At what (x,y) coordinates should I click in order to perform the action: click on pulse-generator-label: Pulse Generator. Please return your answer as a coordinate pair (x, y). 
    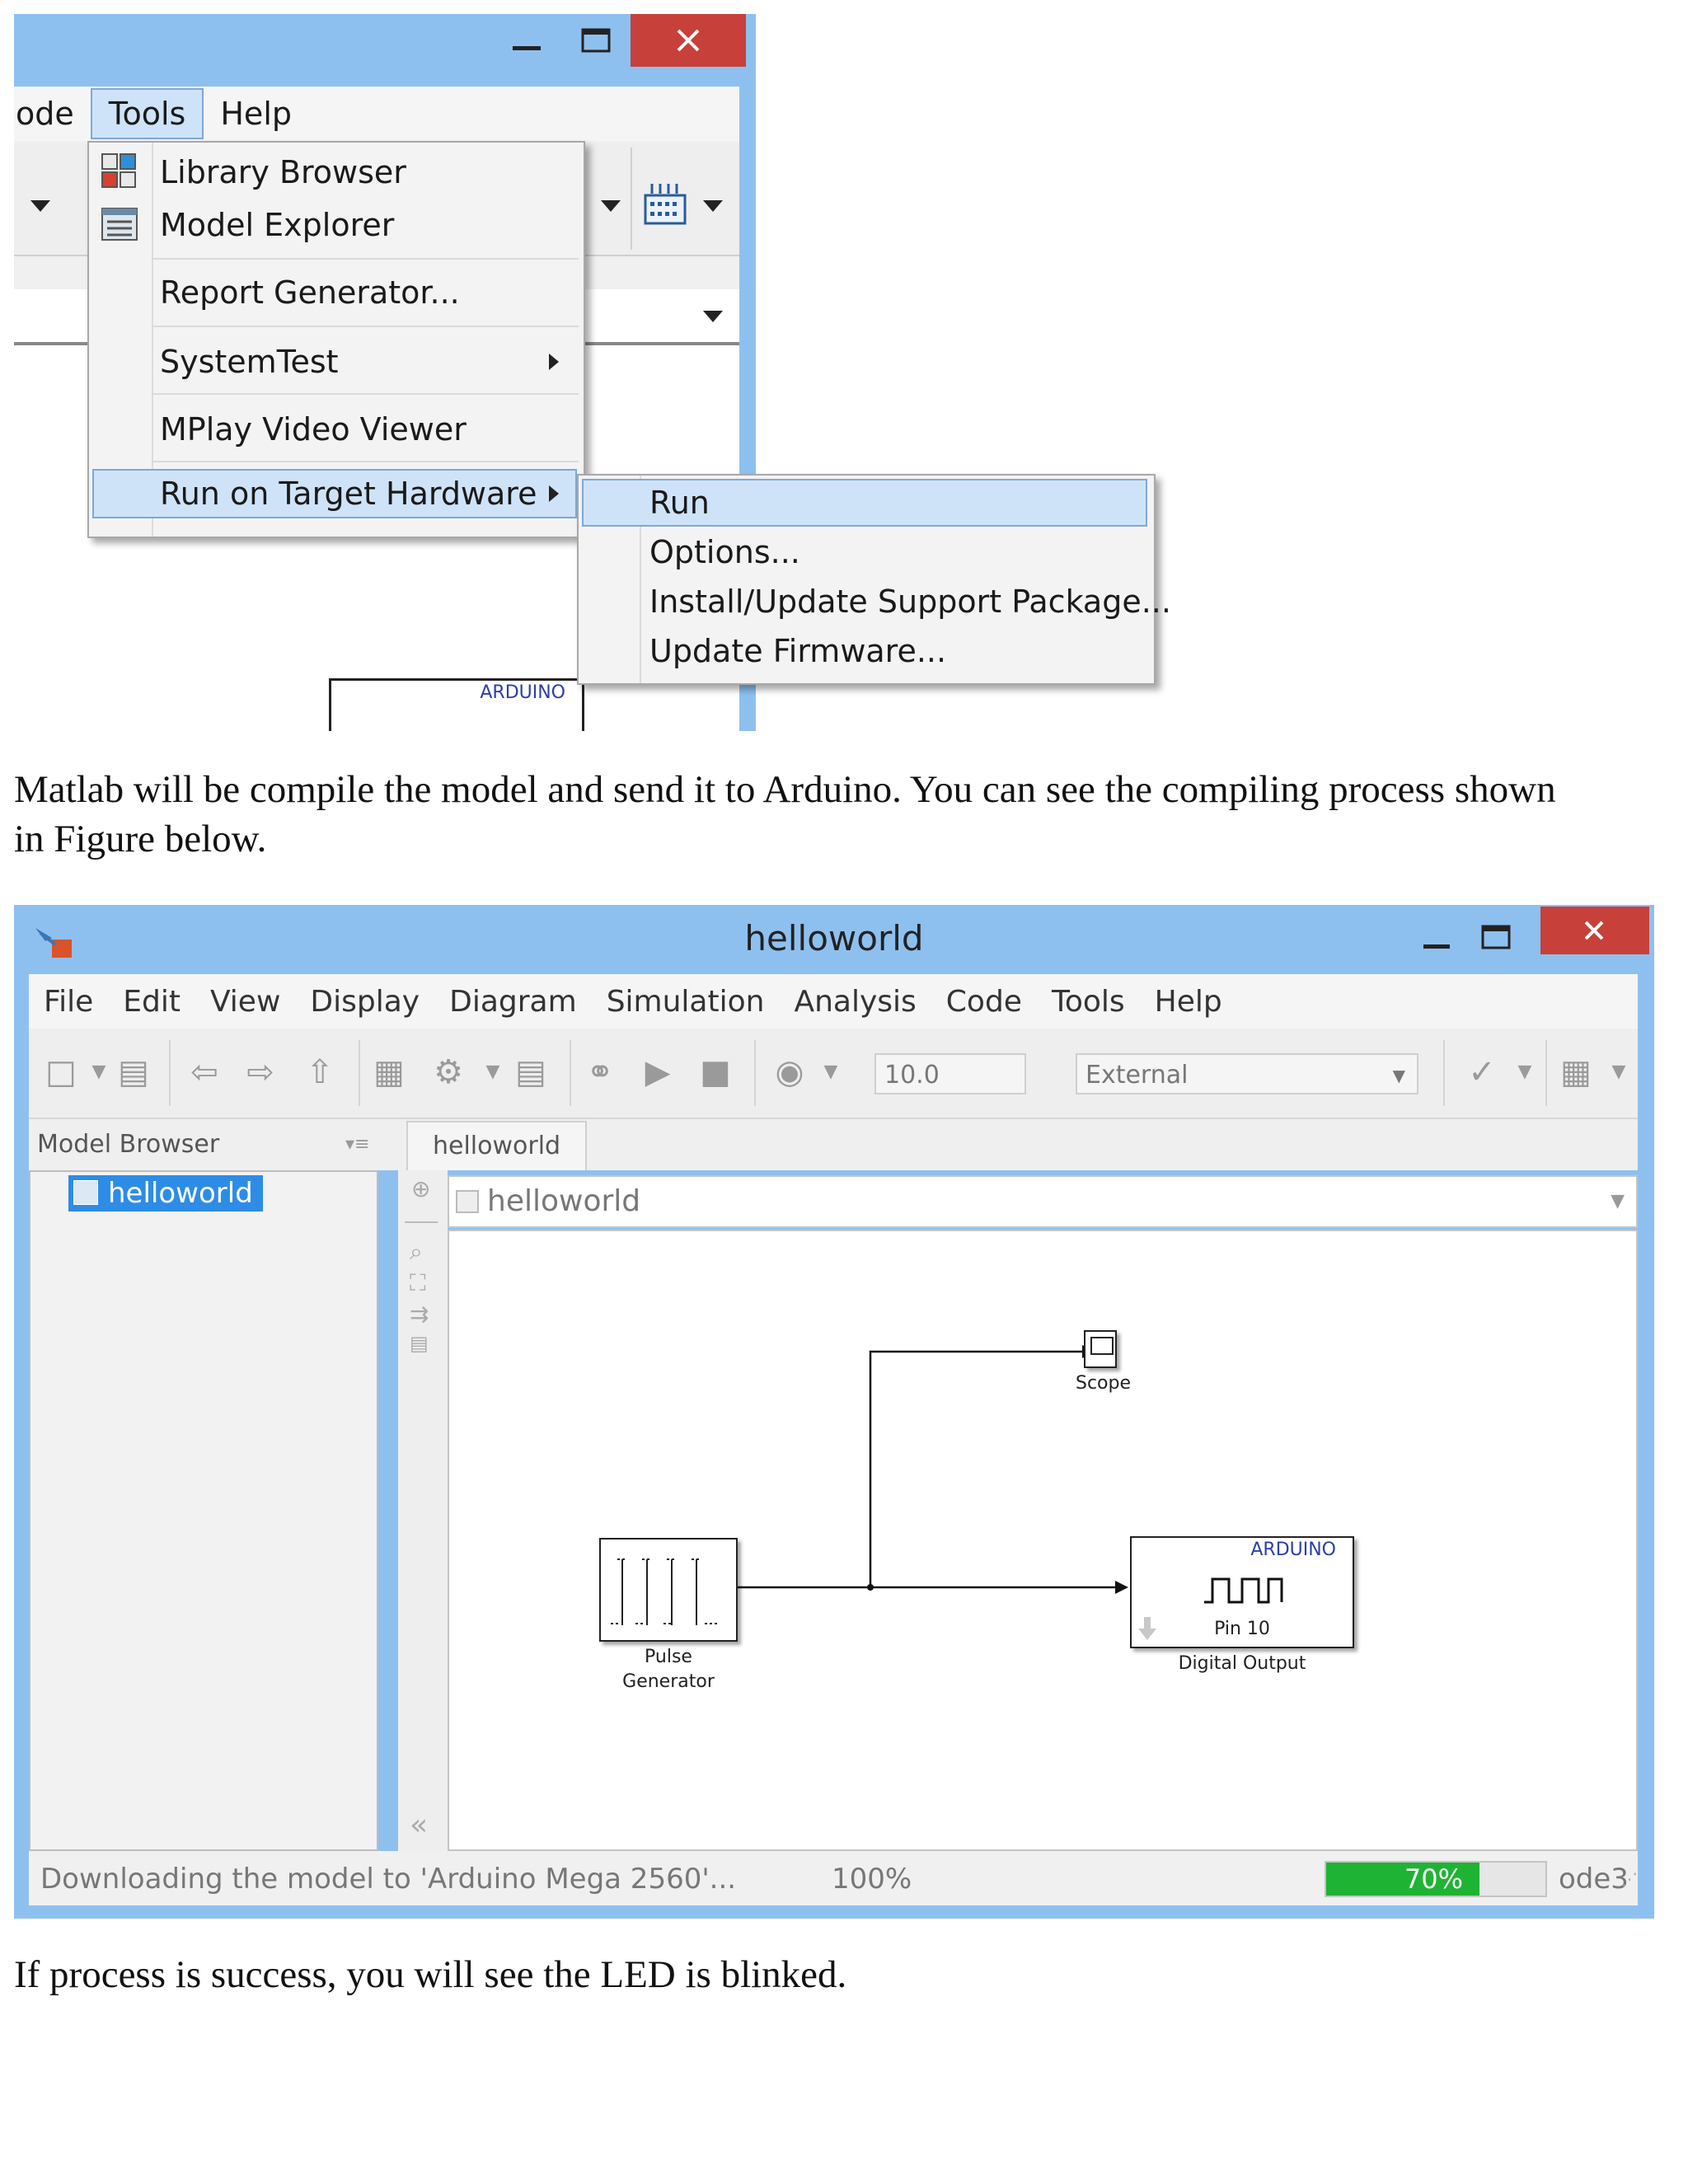
    Looking at the image, I should click on (669, 1669).